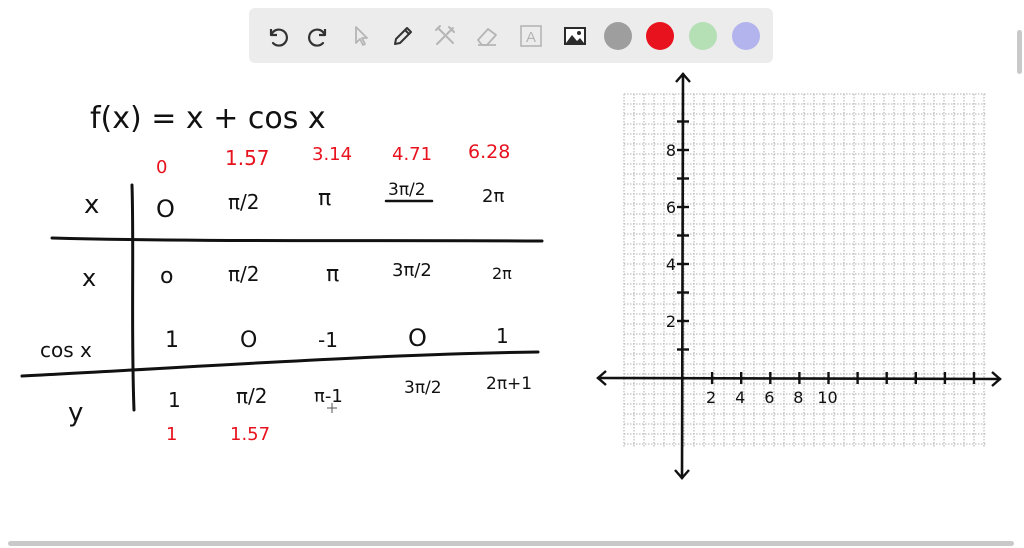 The width and height of the screenshot is (1024, 548). What do you see at coordinates (798, 397) in the screenshot?
I see `x-tick-label: 8` at bounding box center [798, 397].